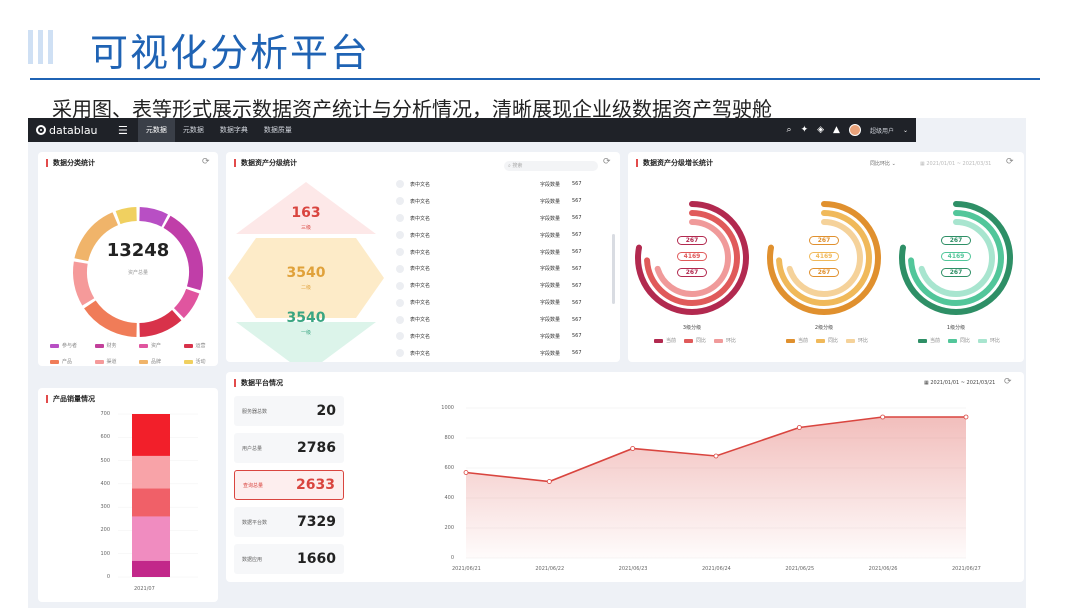 The image size is (1080, 608). Describe the element at coordinates (731, 341) in the screenshot. I see `ring-legend-label: 环比` at that location.